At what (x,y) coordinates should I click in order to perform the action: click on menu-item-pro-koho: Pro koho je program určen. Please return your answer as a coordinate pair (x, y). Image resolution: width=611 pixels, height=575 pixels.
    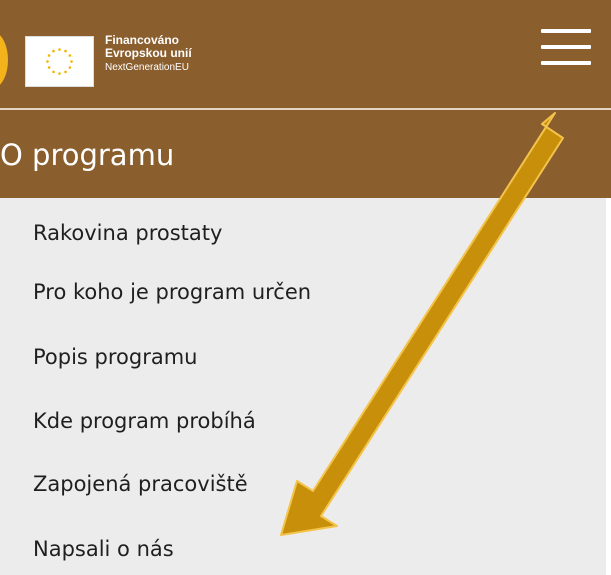
    Looking at the image, I should click on (172, 292).